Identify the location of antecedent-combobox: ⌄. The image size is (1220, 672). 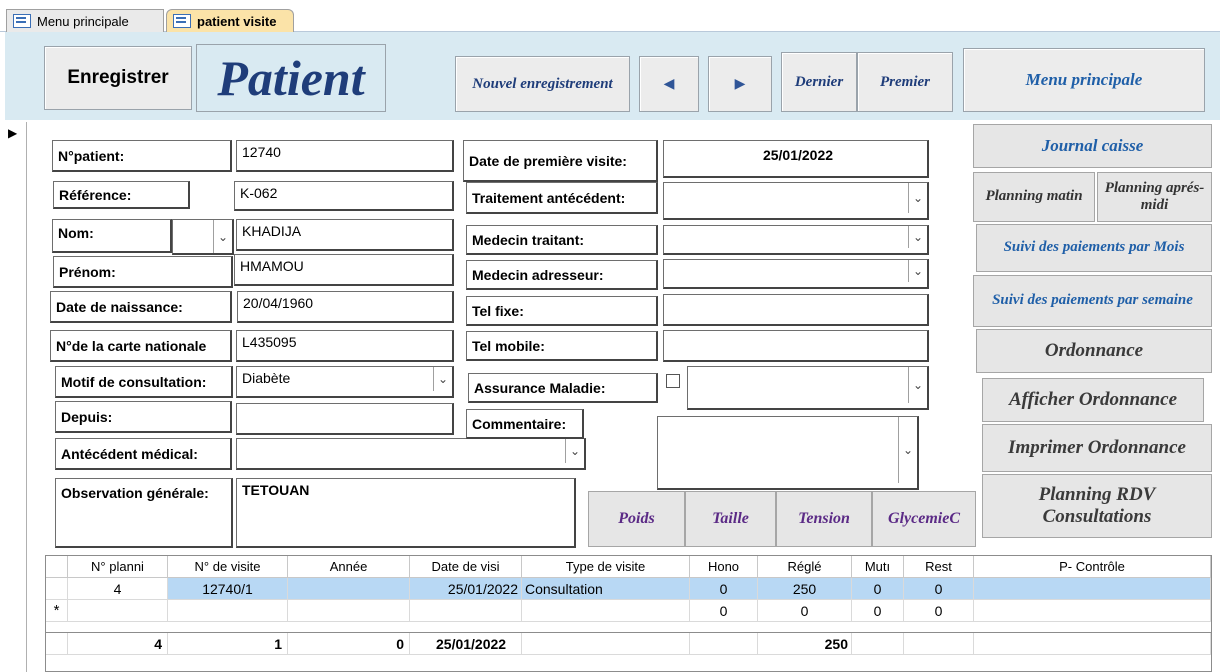
(411, 454).